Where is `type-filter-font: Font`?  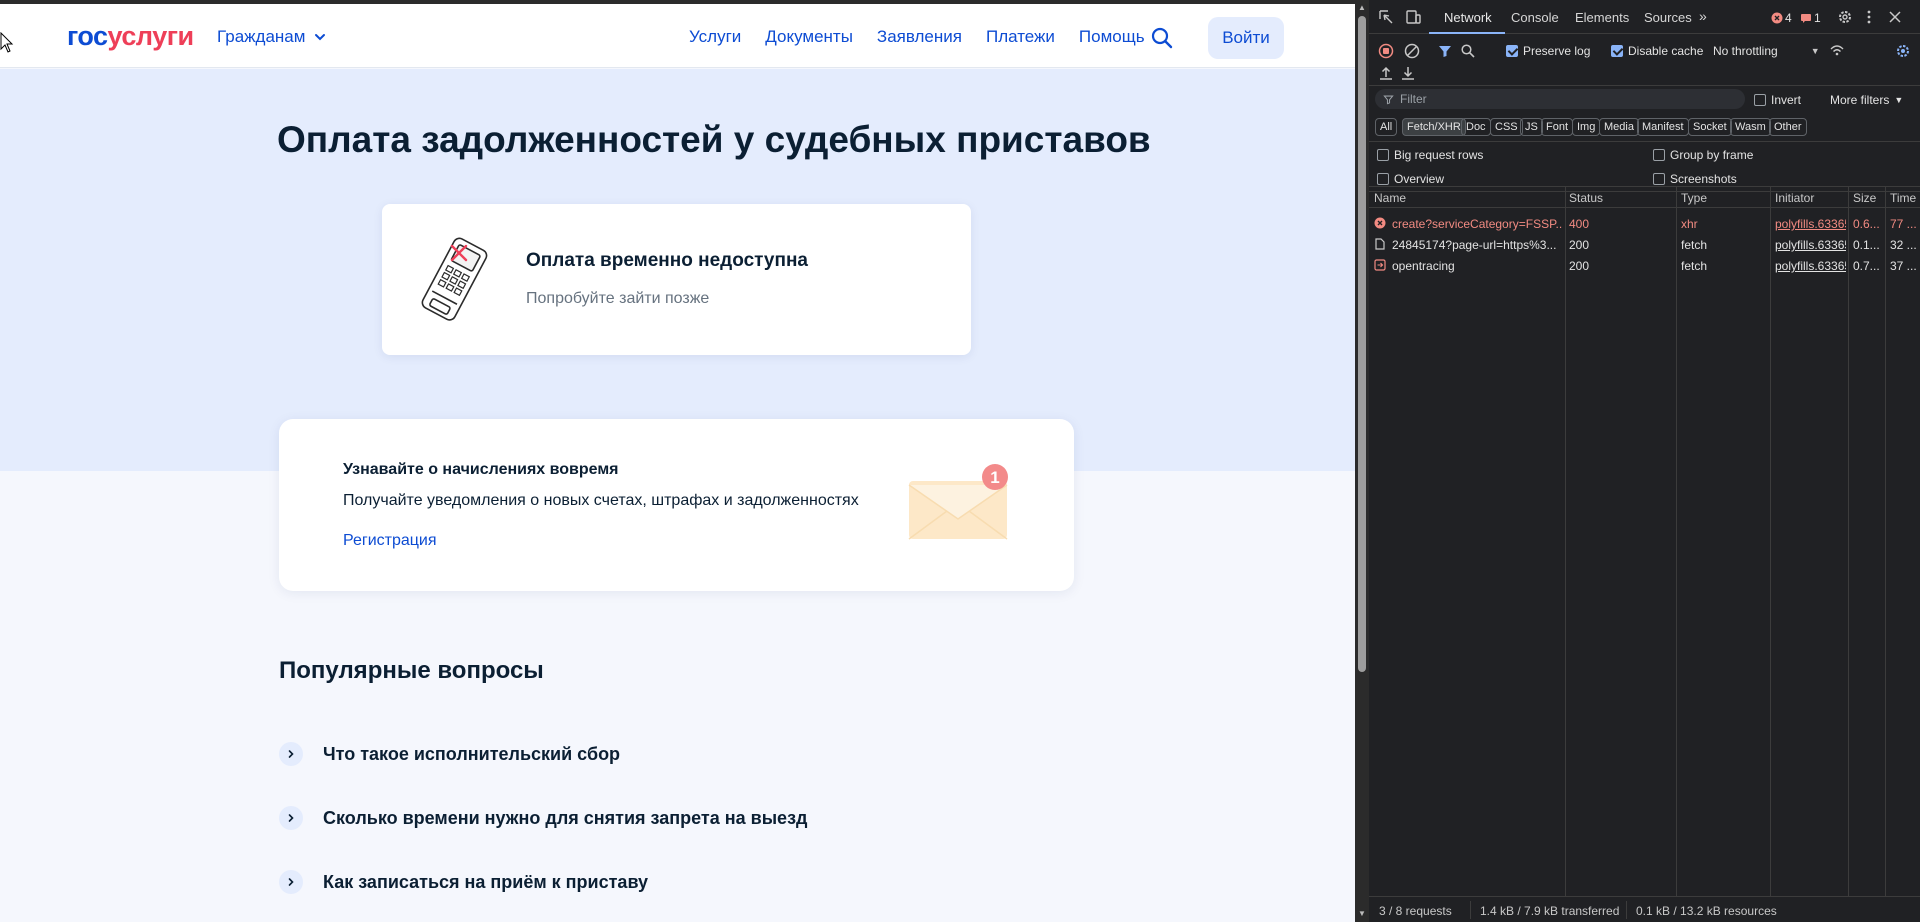
type-filter-font: Font is located at coordinates (1557, 127).